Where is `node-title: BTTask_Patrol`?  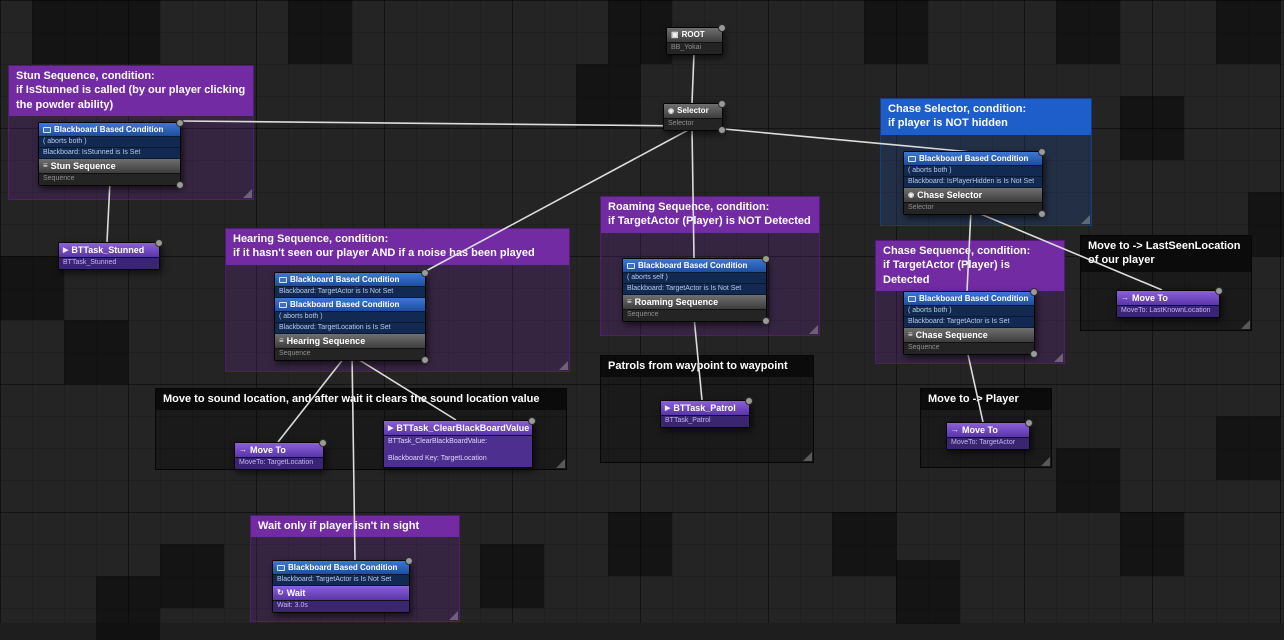
node-title: BTTask_Patrol is located at coordinates (704, 408).